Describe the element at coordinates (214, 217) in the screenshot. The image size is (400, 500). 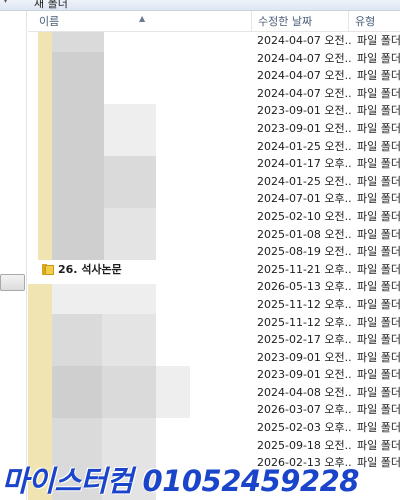
I see `file-row: 2025-02-10 오전... 파일 폴더` at that location.